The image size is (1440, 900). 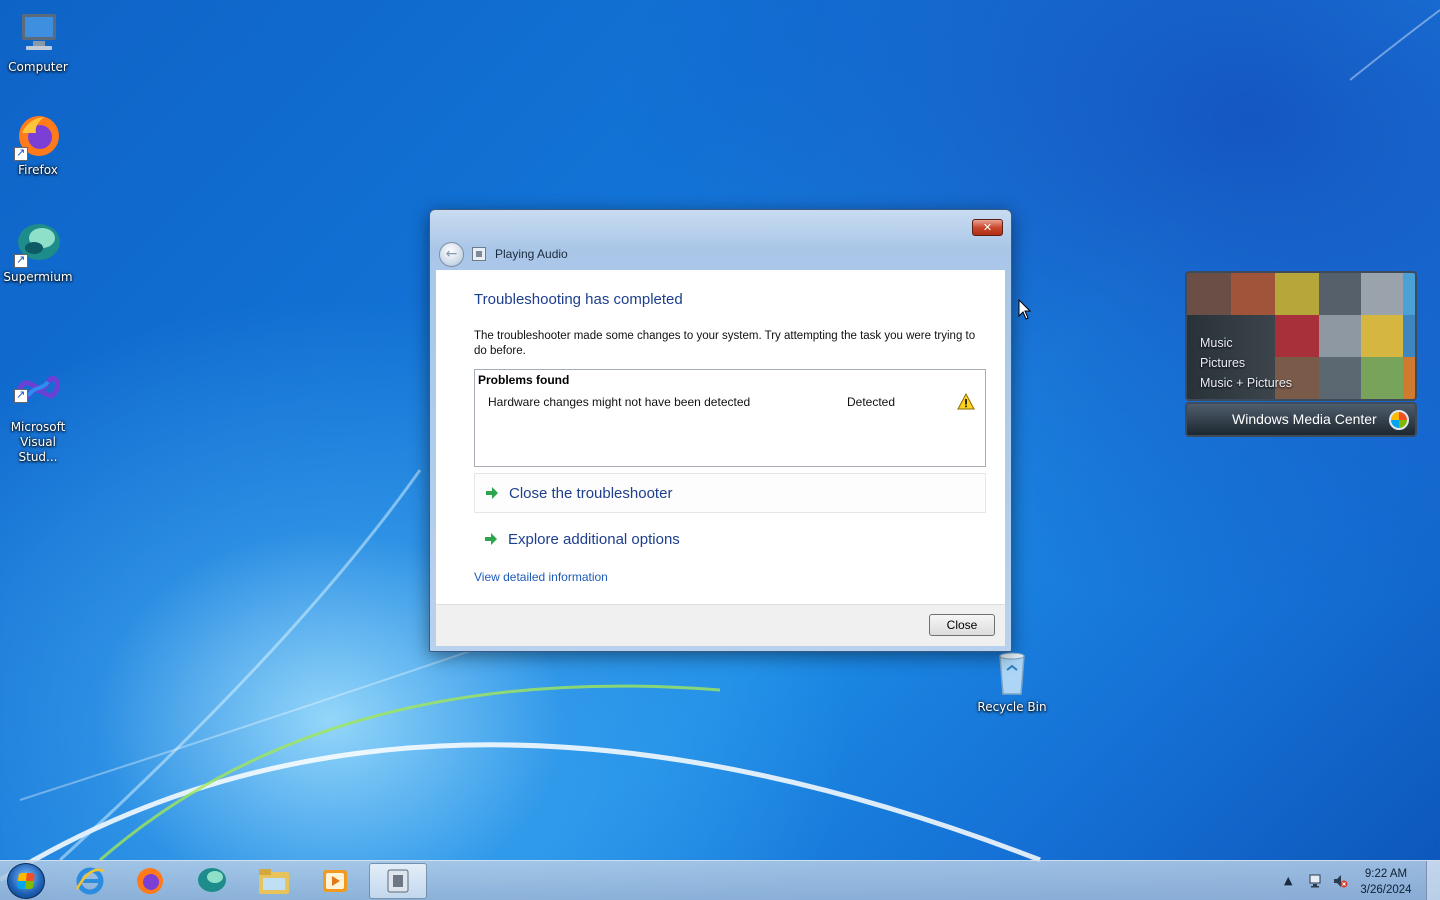 I want to click on gadget-menu-pictures: Pictures, so click(x=1246, y=363).